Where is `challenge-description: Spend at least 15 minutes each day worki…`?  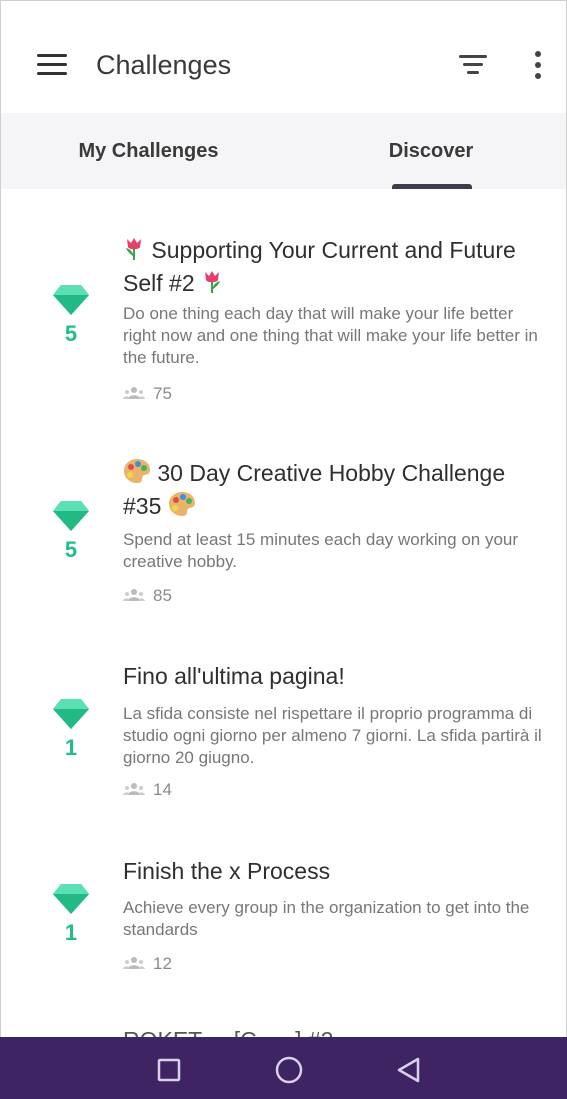
challenge-description: Spend at least 15 minutes each day worki… is located at coordinates (321, 550).